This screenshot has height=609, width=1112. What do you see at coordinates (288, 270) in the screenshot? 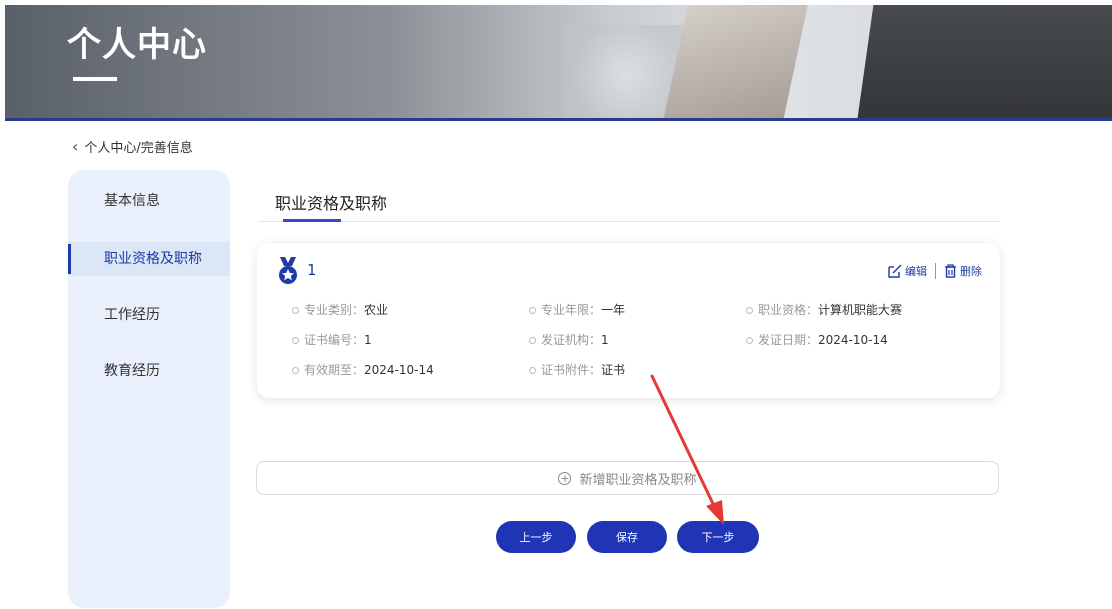
I see `medal-icon` at bounding box center [288, 270].